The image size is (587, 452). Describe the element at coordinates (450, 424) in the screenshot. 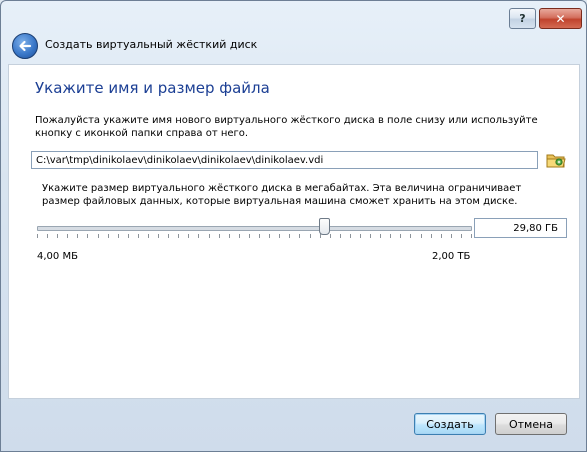

I see `create-button: Создать` at that location.